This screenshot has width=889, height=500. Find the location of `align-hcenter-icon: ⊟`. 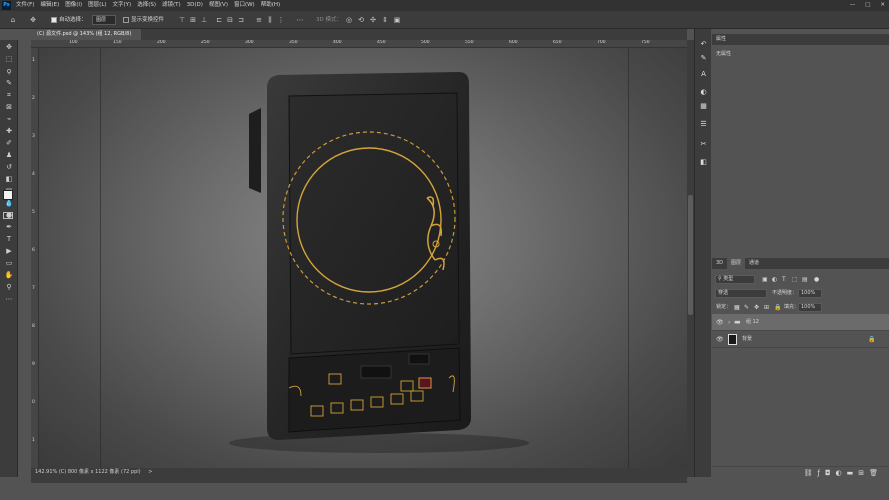

align-hcenter-icon: ⊟ is located at coordinates (230, 20).